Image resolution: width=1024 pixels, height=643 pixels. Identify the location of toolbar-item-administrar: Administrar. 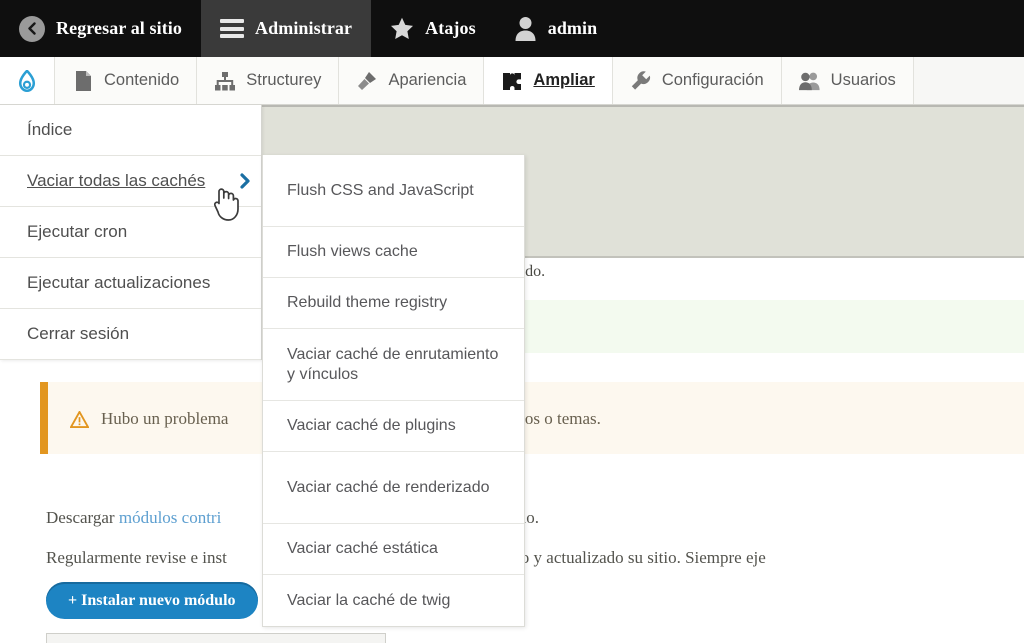
(286, 28).